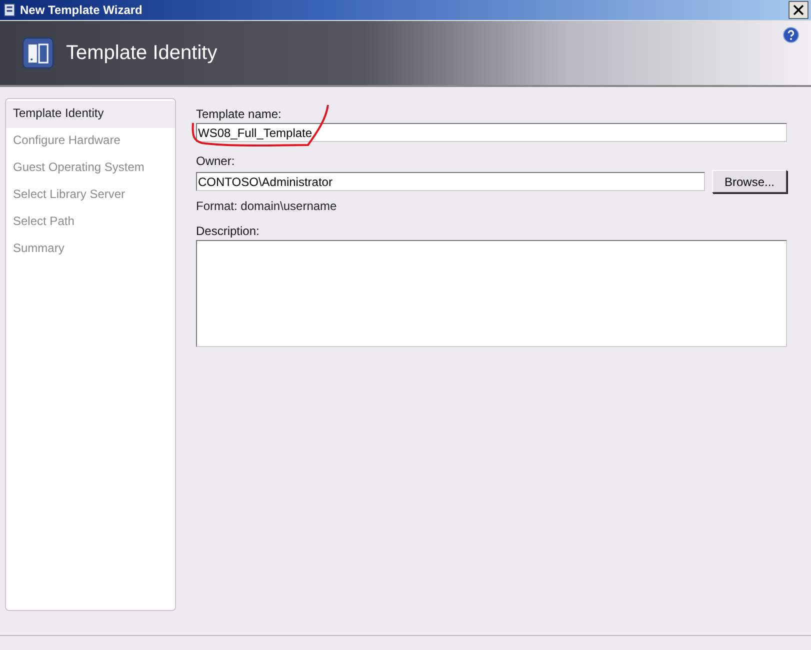 This screenshot has width=811, height=650. I want to click on app-icon, so click(9, 10).